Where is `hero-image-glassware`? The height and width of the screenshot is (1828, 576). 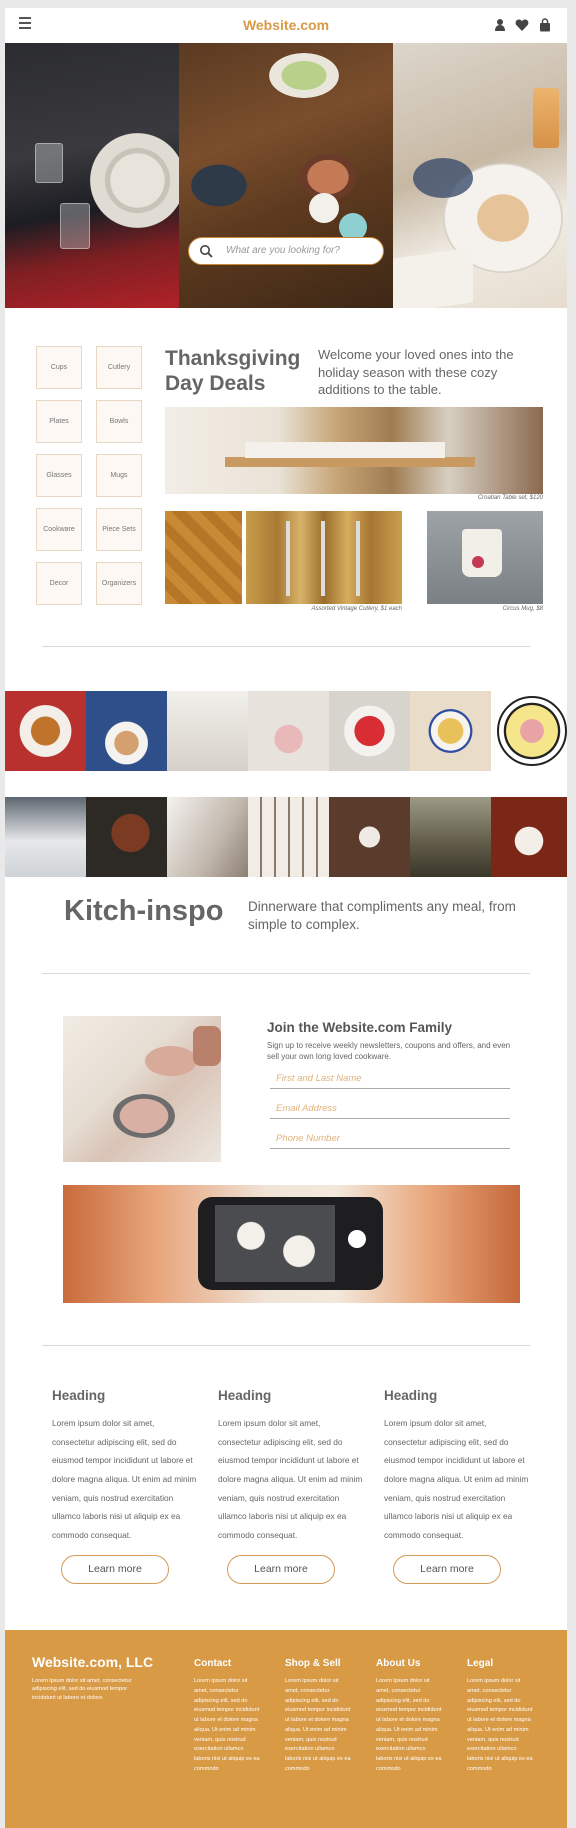 hero-image-glassware is located at coordinates (92, 175).